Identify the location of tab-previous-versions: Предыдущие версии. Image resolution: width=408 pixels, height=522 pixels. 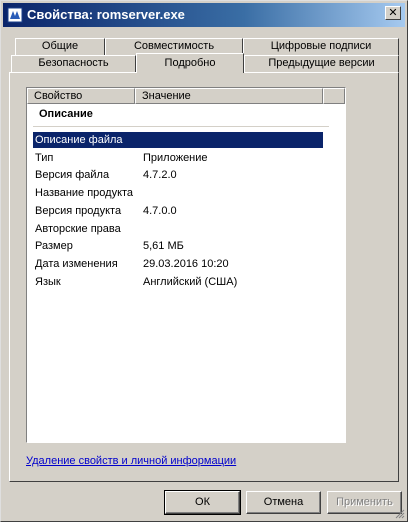
(321, 63).